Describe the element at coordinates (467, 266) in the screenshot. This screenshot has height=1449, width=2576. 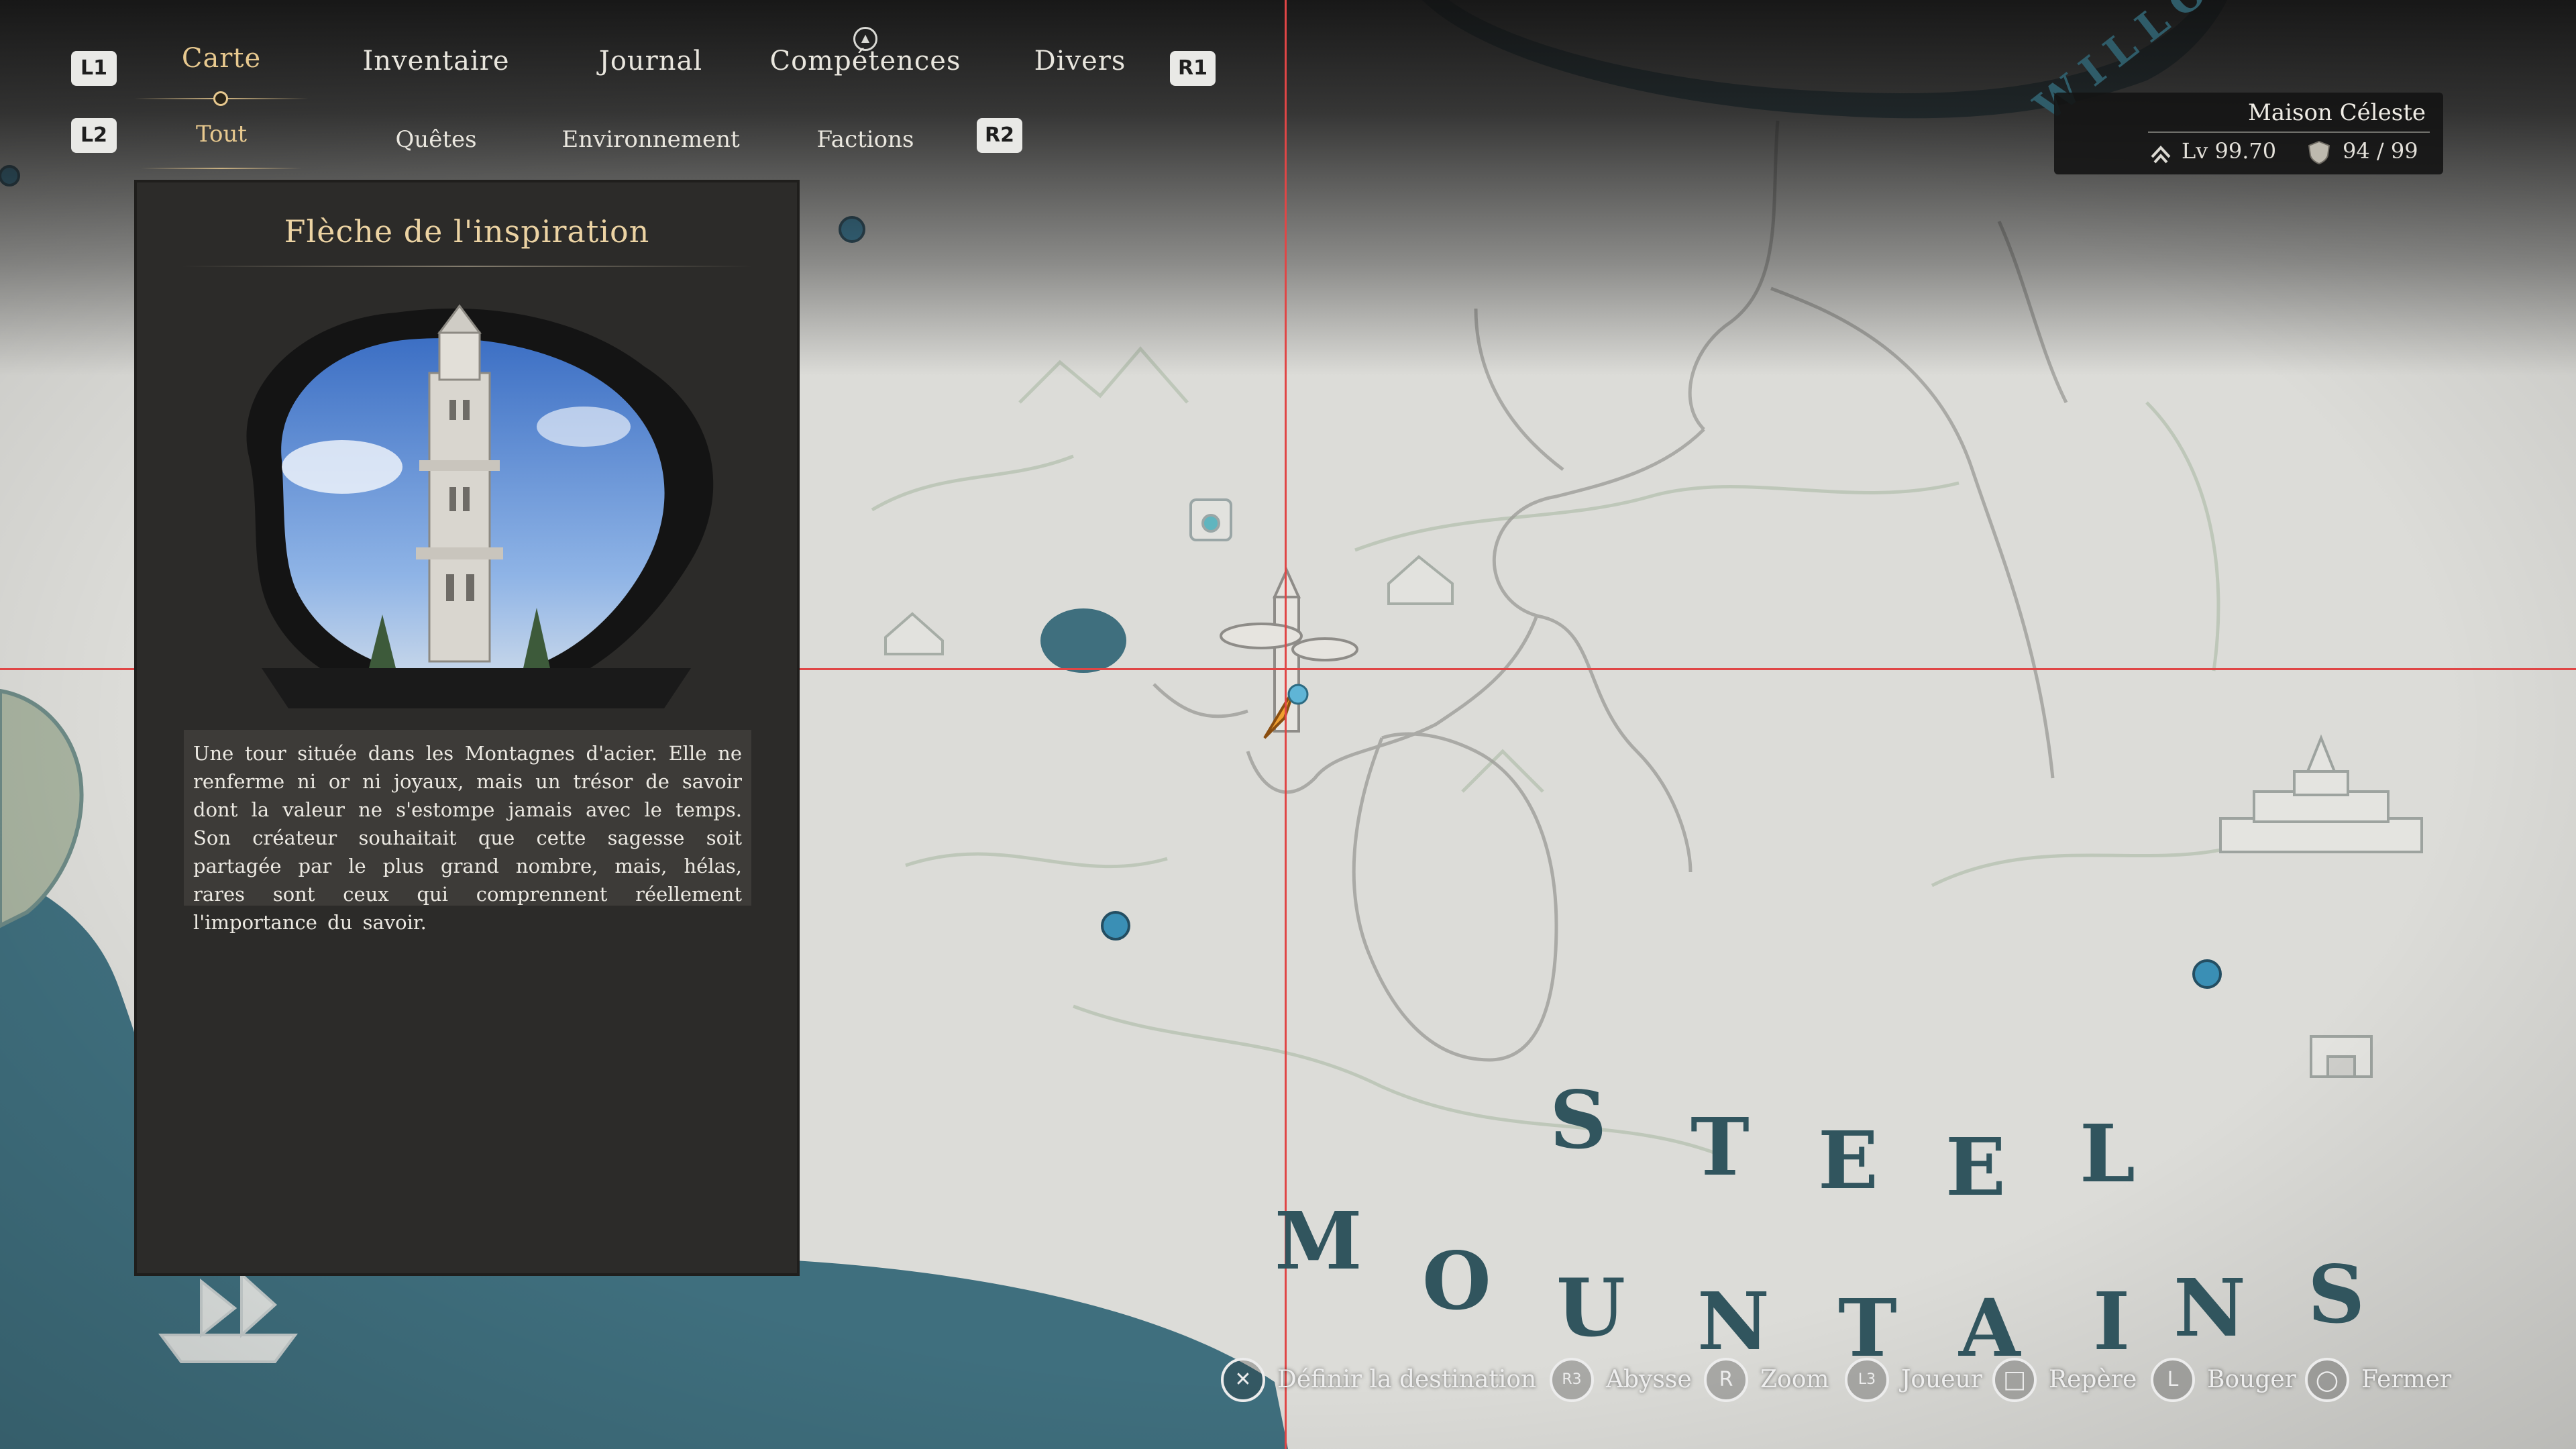
I see `title-divider` at that location.